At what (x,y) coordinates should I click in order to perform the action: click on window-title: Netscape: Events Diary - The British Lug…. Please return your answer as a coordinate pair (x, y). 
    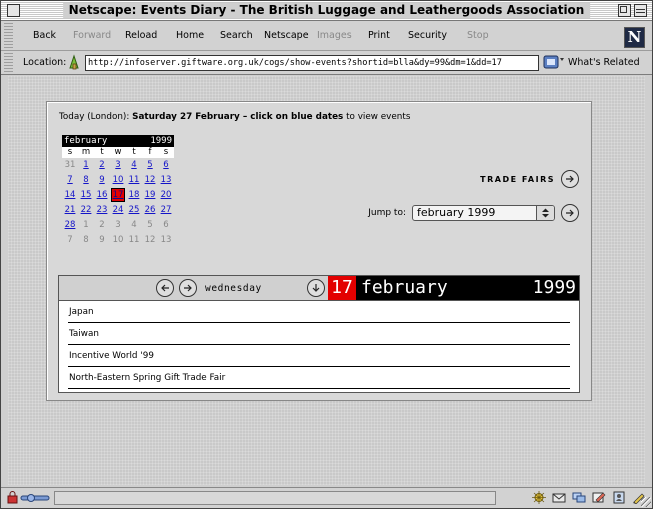
    Looking at the image, I should click on (326, 10).